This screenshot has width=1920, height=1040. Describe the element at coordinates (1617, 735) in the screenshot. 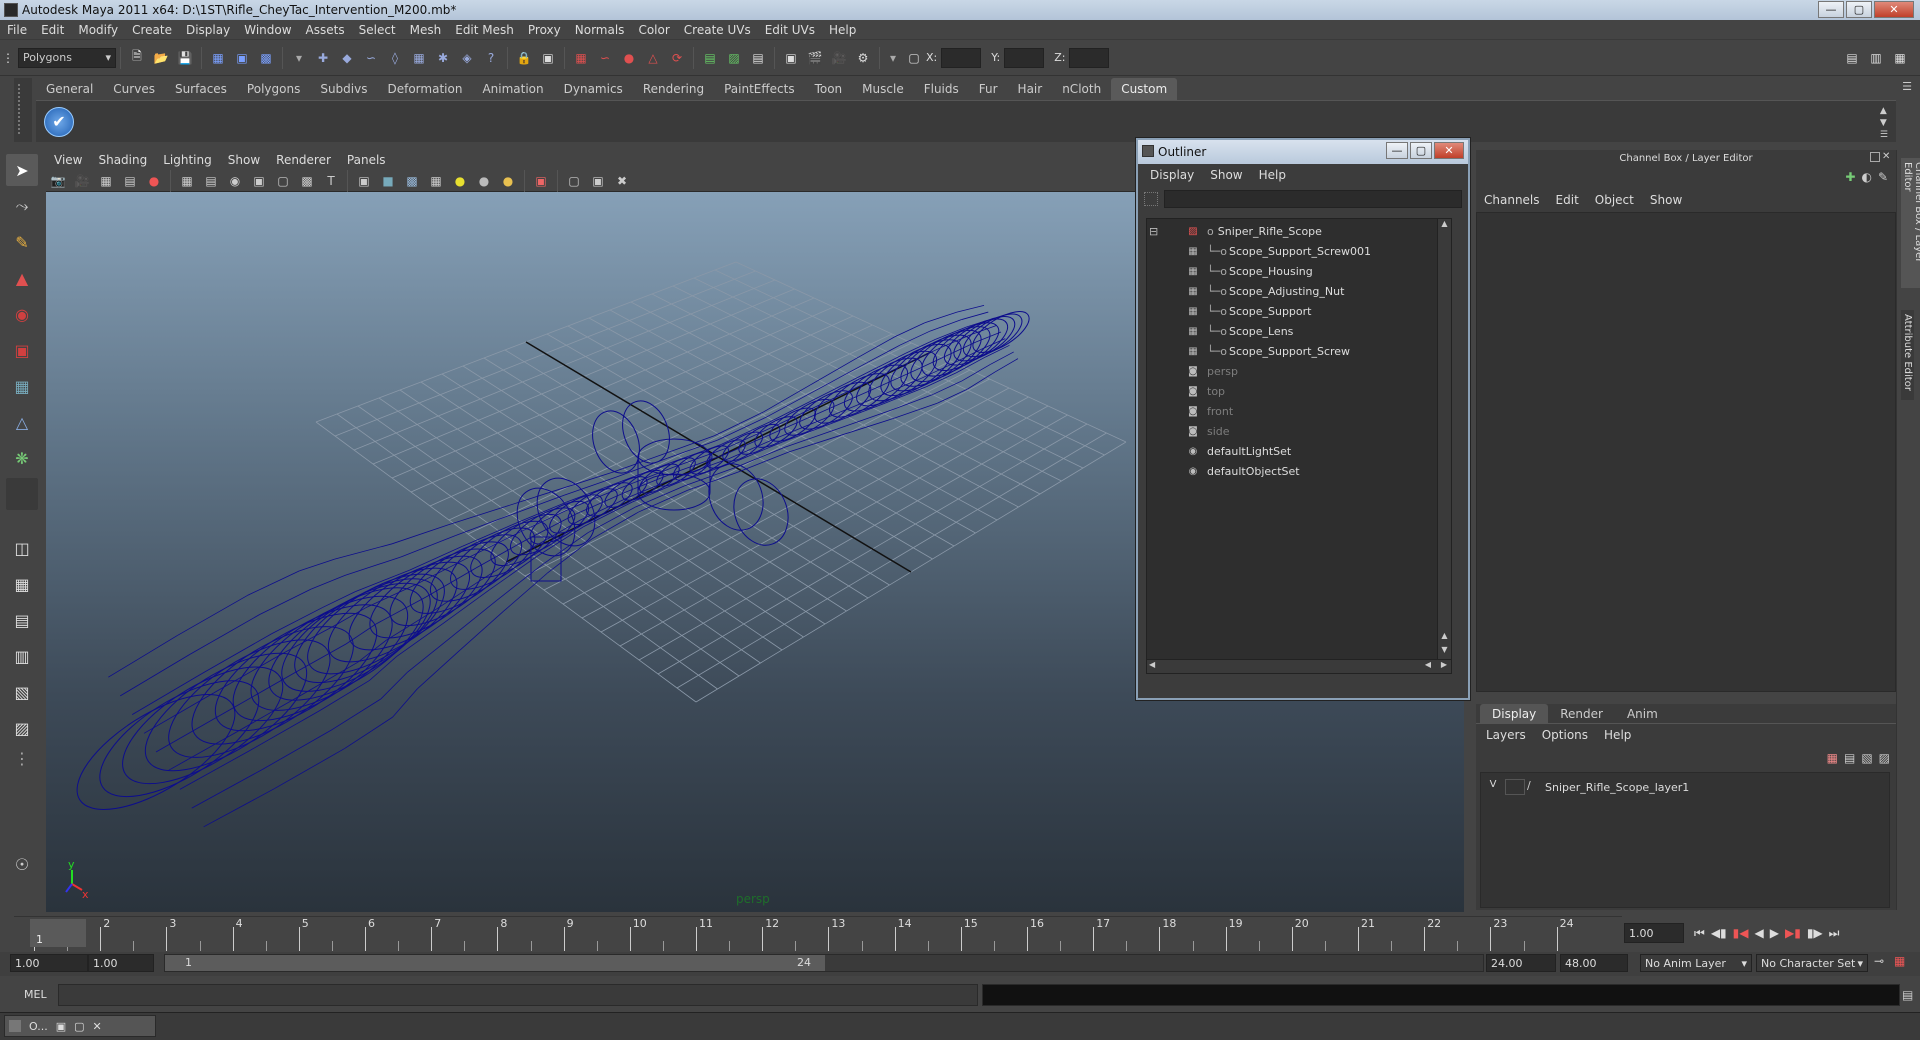

I see `layer-menu-help: Help` at that location.